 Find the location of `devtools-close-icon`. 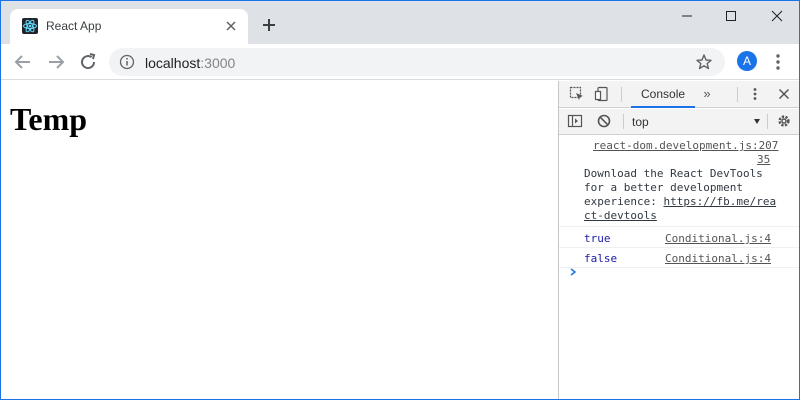

devtools-close-icon is located at coordinates (784, 94).